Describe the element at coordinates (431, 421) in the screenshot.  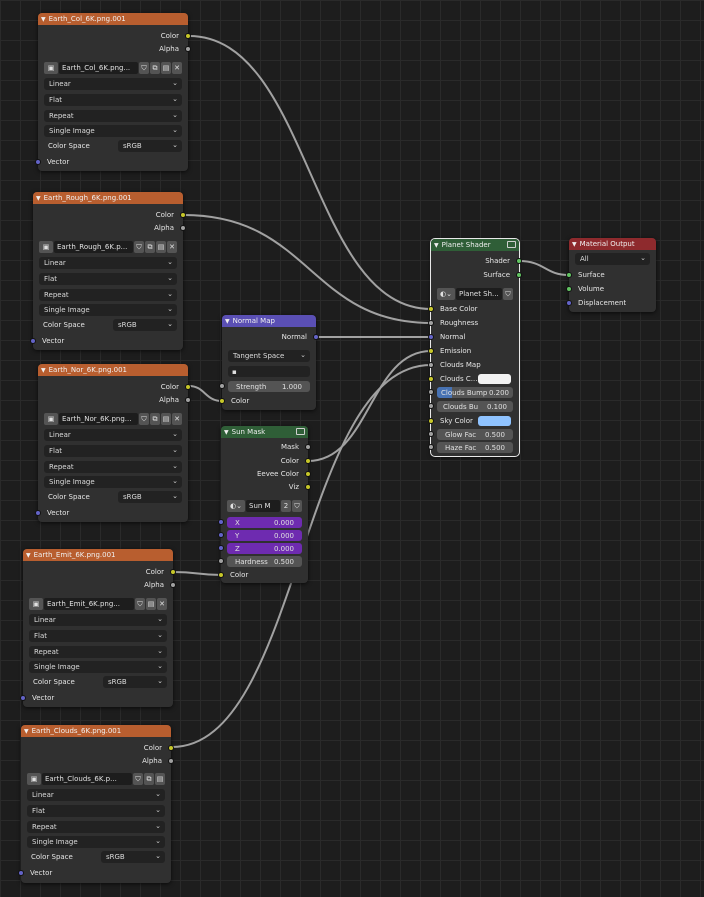
I see `socket-sky-color-in` at that location.